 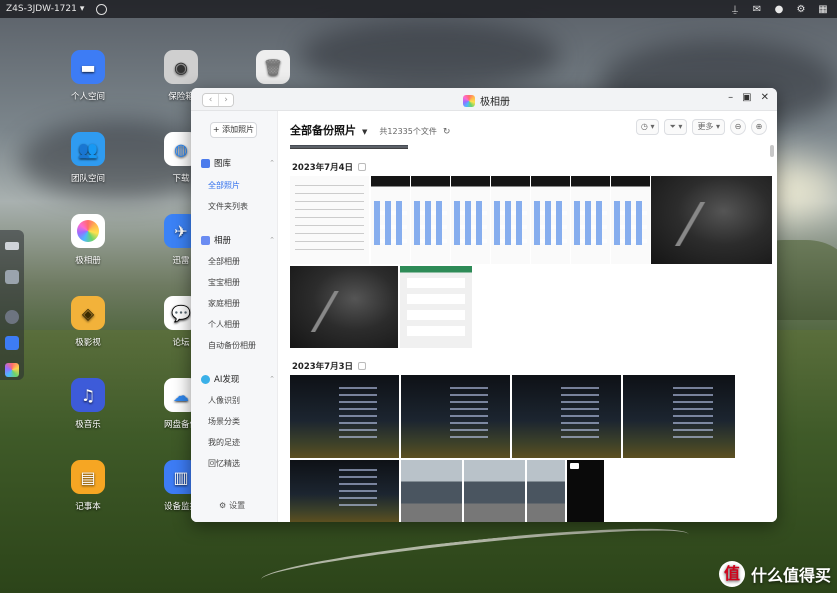 I want to click on smzdm-logo-icon: 值, so click(x=731, y=574).